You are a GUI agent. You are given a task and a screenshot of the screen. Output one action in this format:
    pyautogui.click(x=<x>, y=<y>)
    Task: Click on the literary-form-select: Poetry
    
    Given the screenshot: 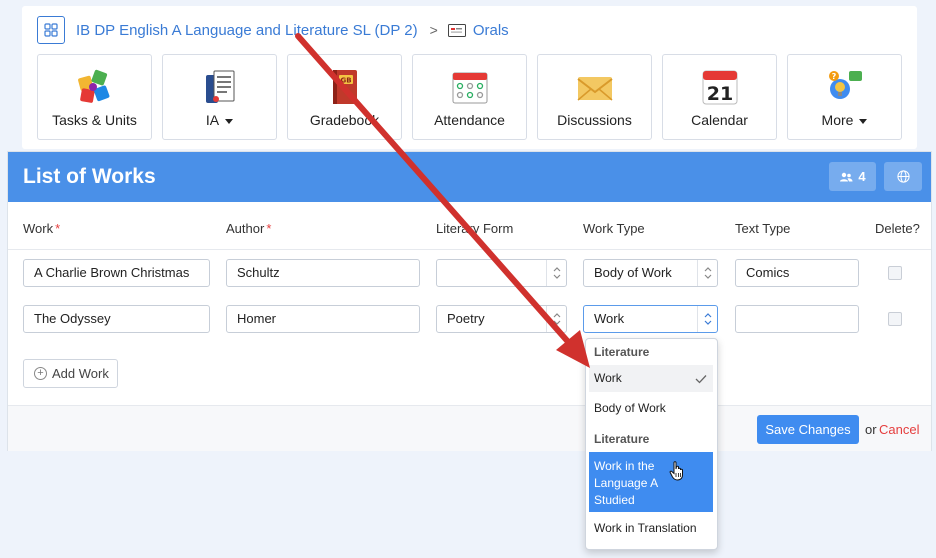 What is the action you would take?
    pyautogui.click(x=501, y=319)
    